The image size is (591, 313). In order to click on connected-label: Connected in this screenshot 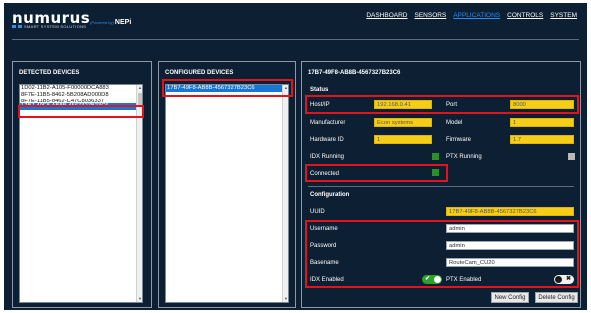, I will do `click(325, 174)`.